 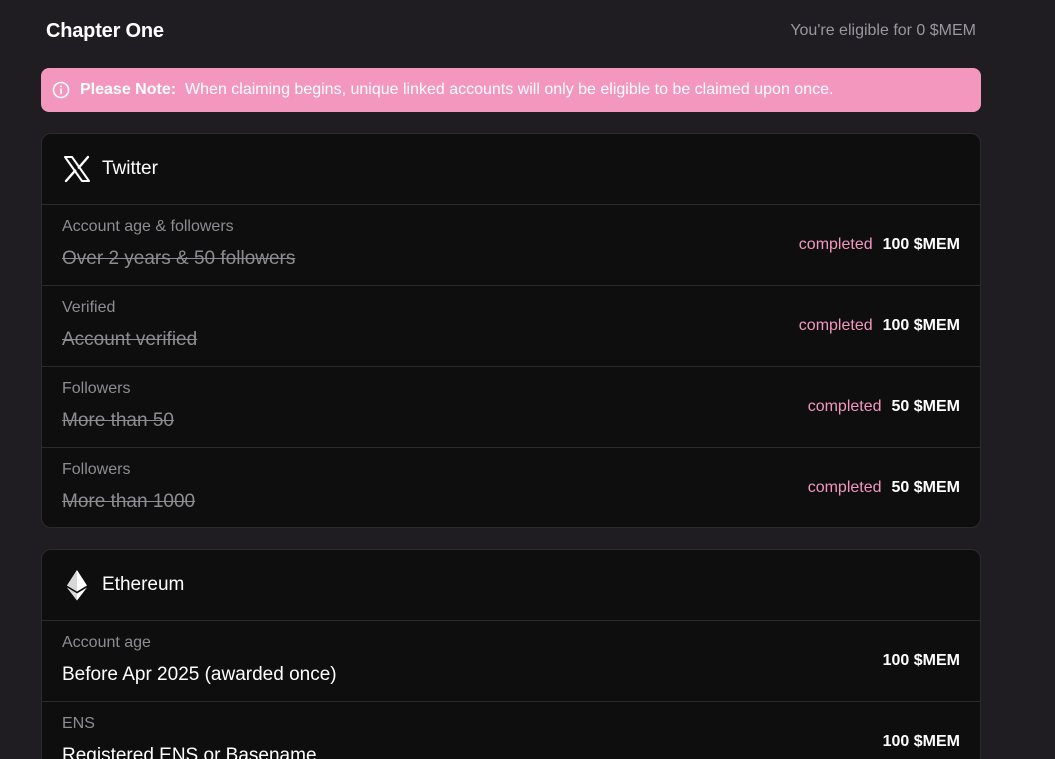 I want to click on task-label: Verified, so click(x=89, y=307).